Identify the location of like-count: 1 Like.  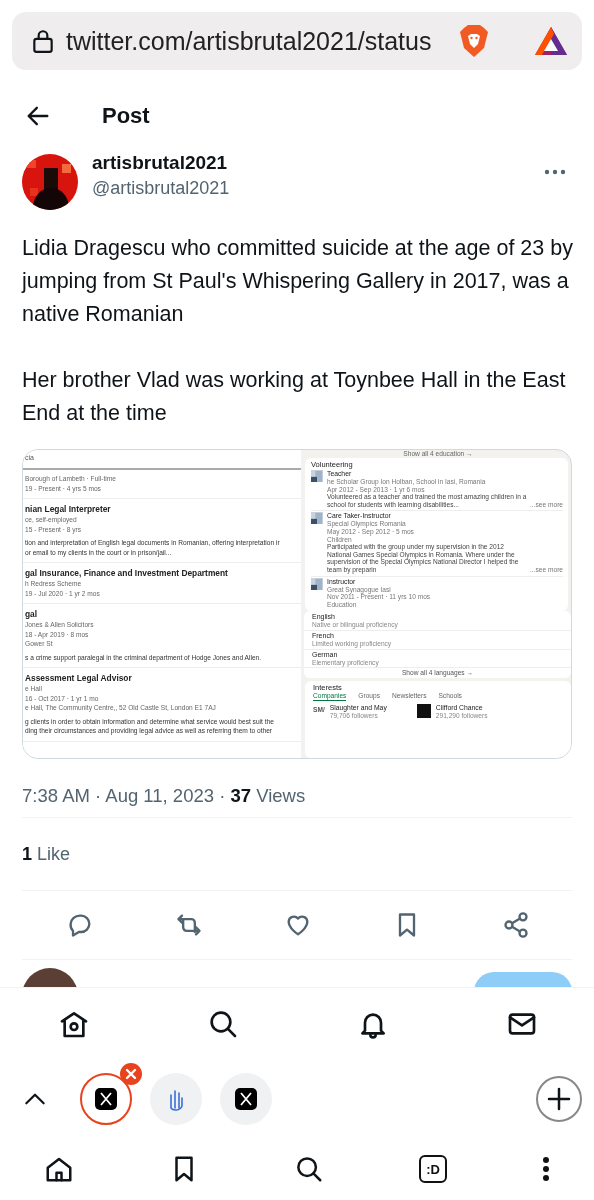
(46, 854).